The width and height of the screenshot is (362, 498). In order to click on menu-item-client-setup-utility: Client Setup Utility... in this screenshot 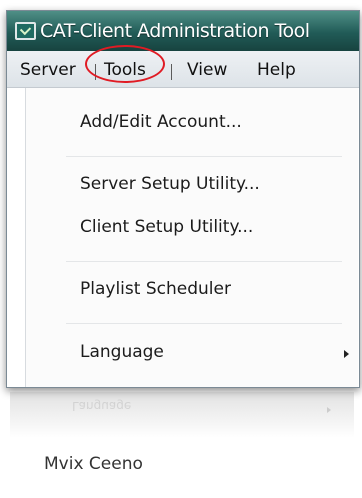, I will do `click(166, 227)`.